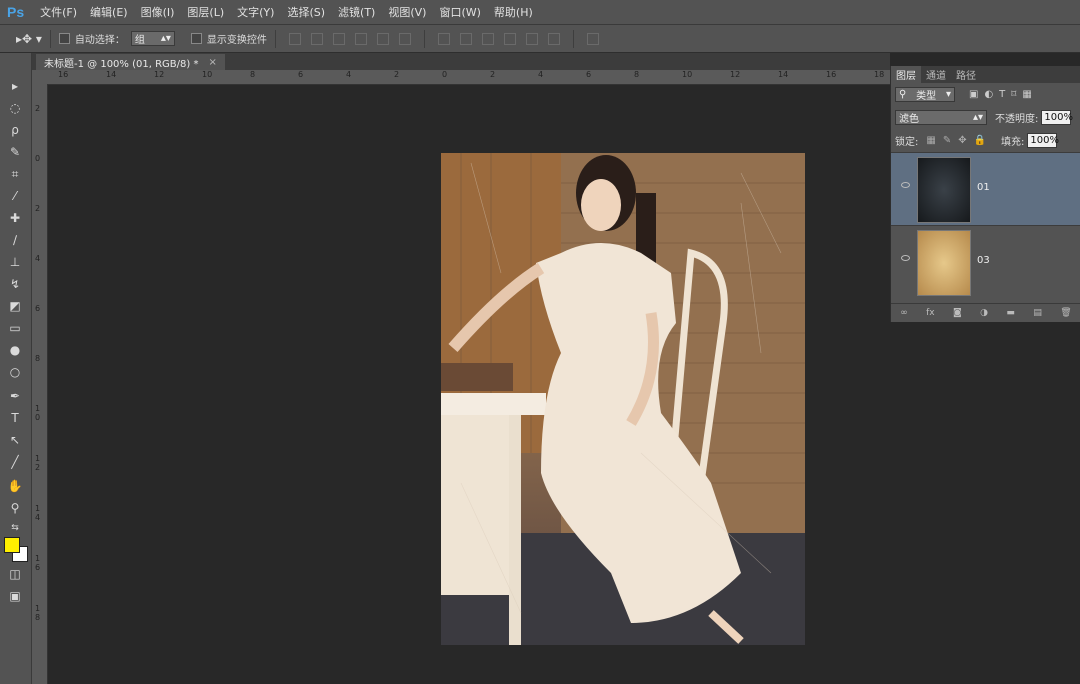 The width and height of the screenshot is (1080, 684). I want to click on layer-filter-value: 类型, so click(926, 96).